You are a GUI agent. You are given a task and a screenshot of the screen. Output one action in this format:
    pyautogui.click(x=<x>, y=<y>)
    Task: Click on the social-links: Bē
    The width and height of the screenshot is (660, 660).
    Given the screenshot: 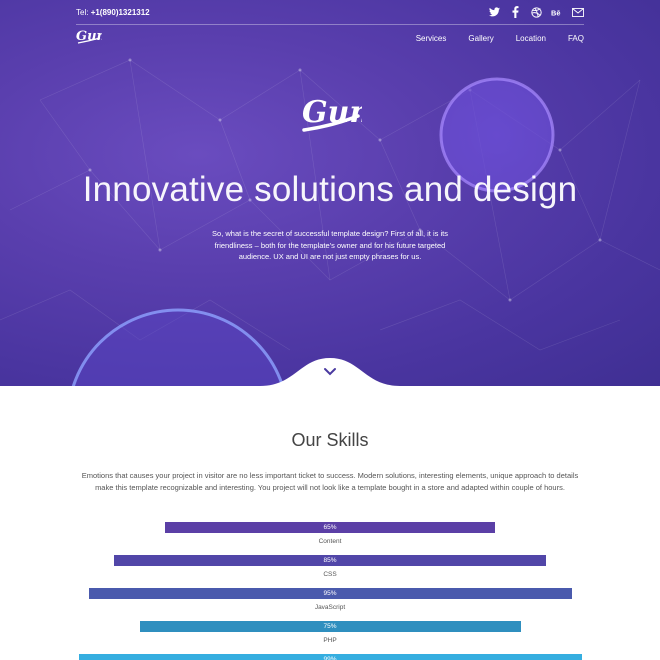 What is the action you would take?
    pyautogui.click(x=536, y=12)
    